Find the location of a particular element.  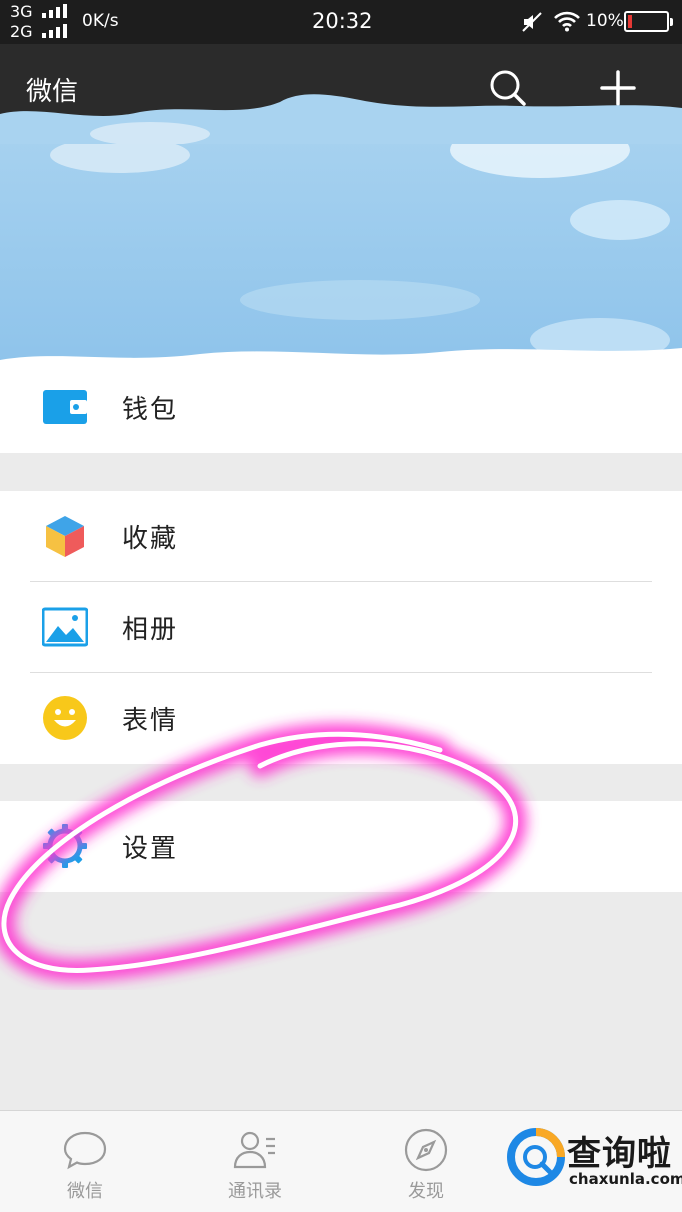

cube-icon is located at coordinates (65, 536).